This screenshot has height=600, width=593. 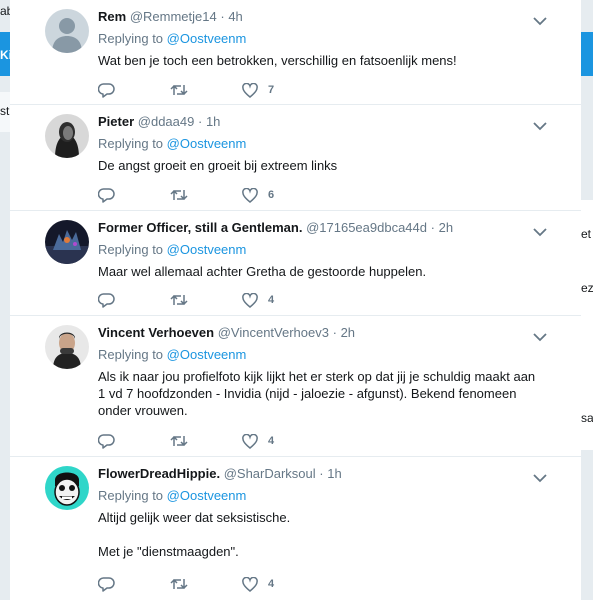 I want to click on username: @17165ea9dbca44d, so click(x=366, y=227).